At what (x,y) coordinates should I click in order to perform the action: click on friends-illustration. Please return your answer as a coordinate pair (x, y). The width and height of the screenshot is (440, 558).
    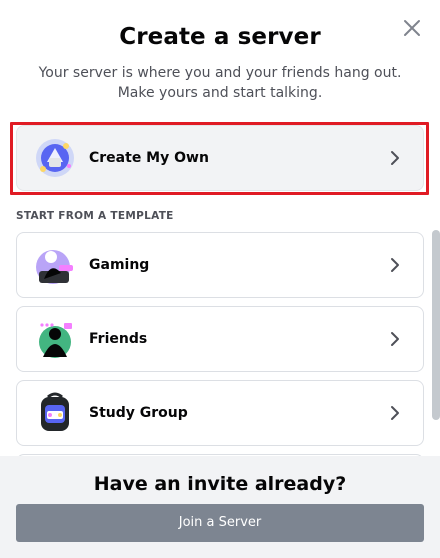
    Looking at the image, I should click on (55, 339).